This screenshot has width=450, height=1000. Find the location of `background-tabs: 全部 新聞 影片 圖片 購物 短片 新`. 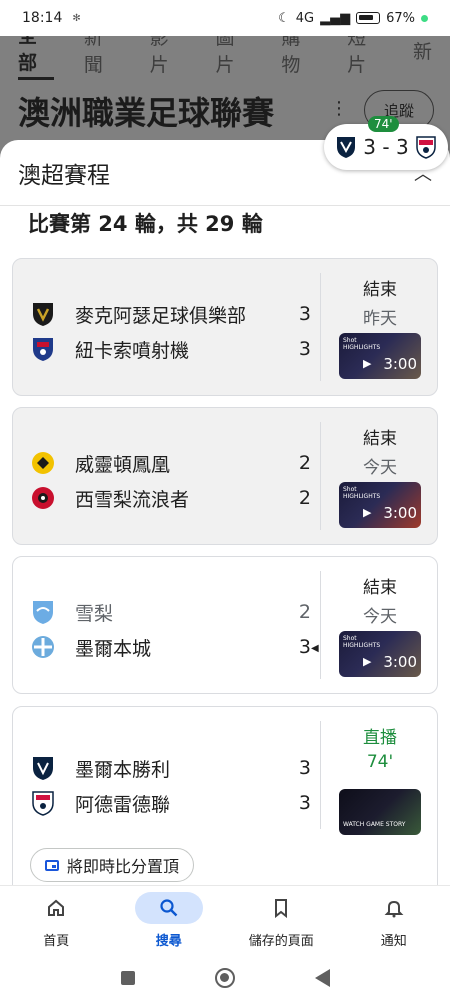

background-tabs: 全部 新聞 影片 圖片 購物 短片 新 is located at coordinates (225, 52).